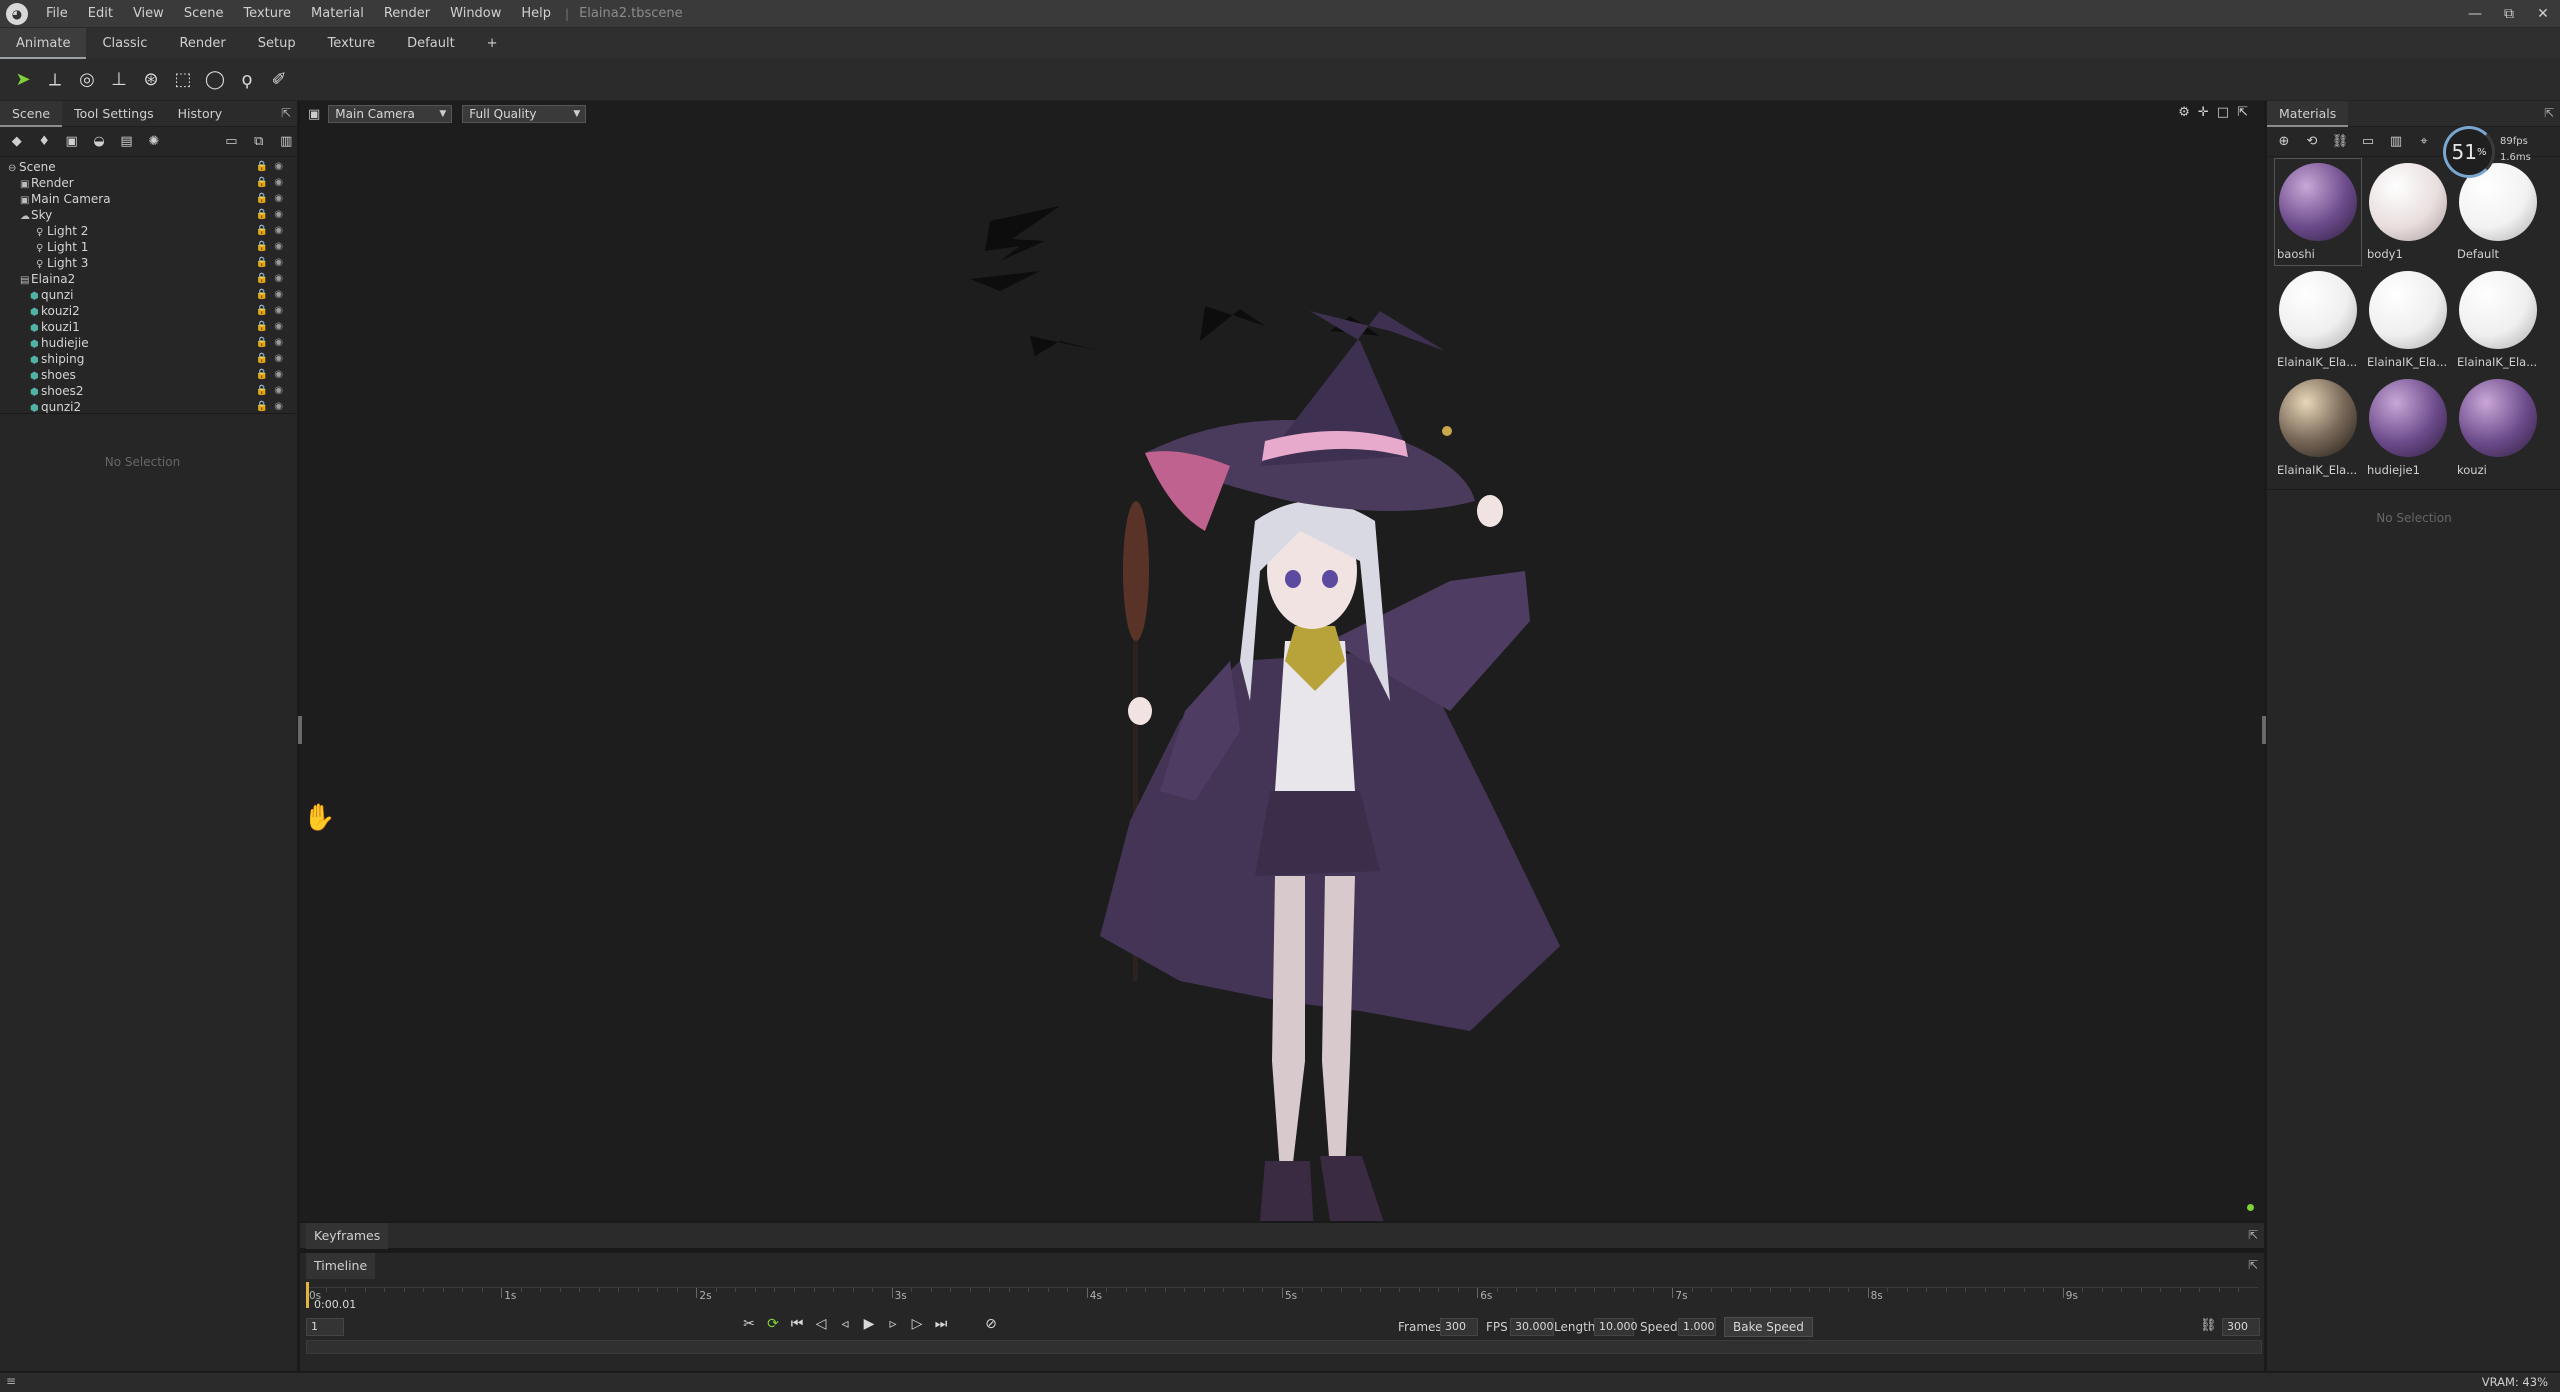  Describe the element at coordinates (215, 80) in the screenshot. I see `circle-select-icon: ◯` at that location.